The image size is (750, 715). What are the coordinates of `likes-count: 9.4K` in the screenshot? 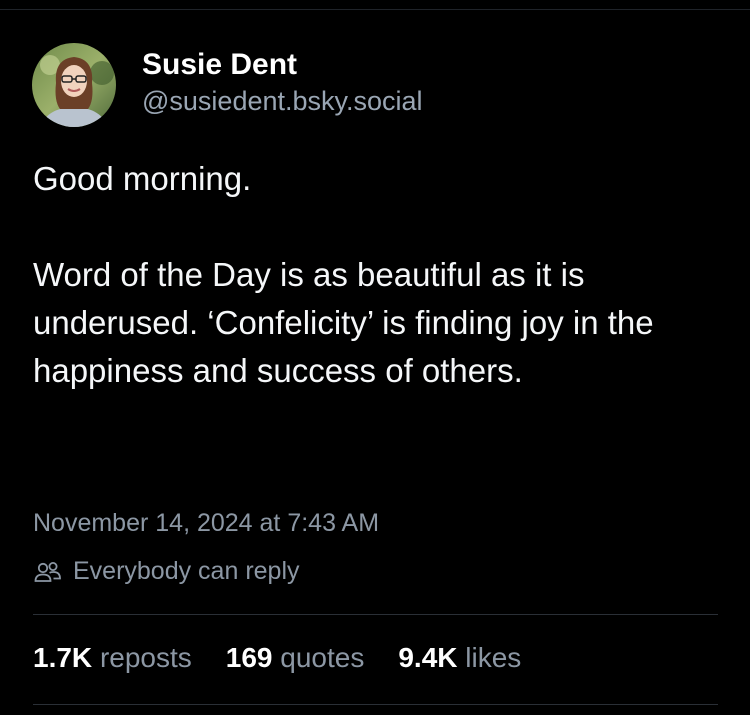 It's located at (428, 657).